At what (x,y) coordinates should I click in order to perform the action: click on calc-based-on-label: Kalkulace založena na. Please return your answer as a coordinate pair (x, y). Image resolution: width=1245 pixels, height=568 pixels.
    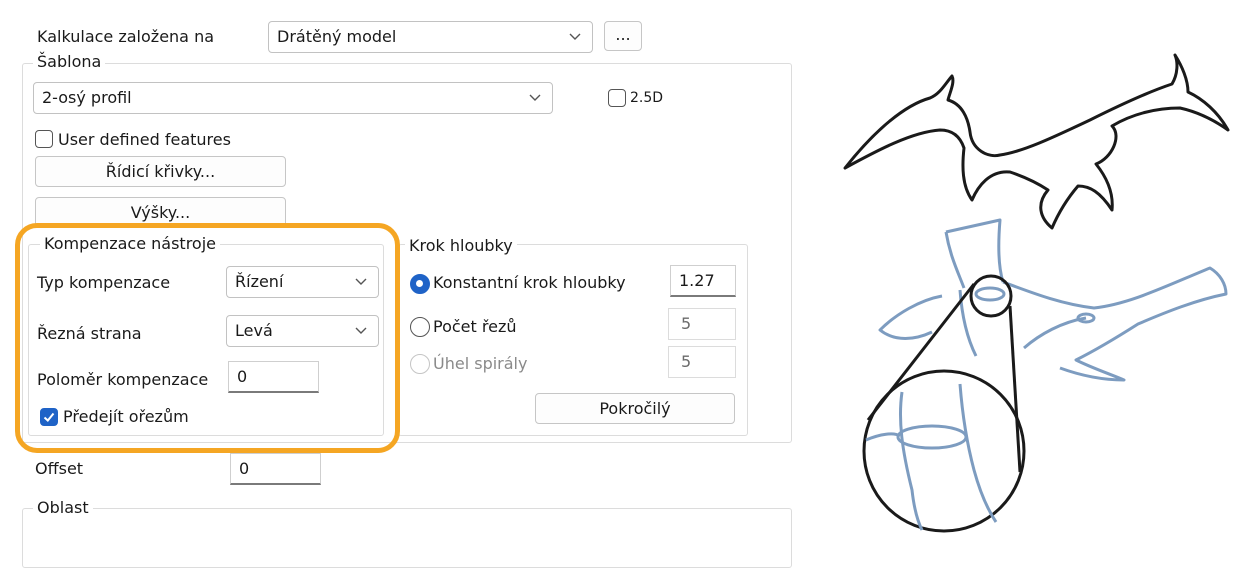
    Looking at the image, I should click on (126, 36).